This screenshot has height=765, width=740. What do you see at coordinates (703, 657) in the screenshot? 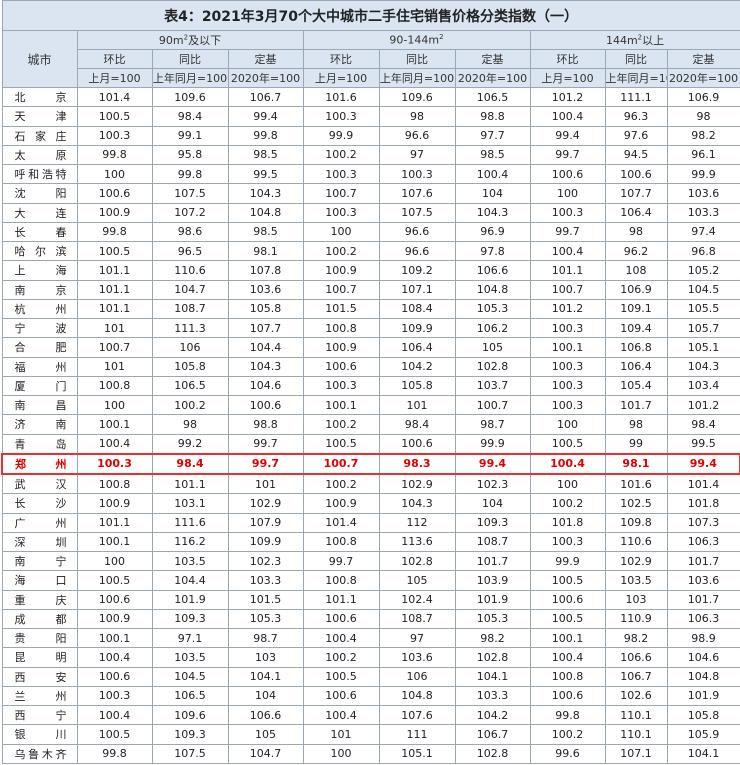
I see `index-value-cell: 104.6` at bounding box center [703, 657].